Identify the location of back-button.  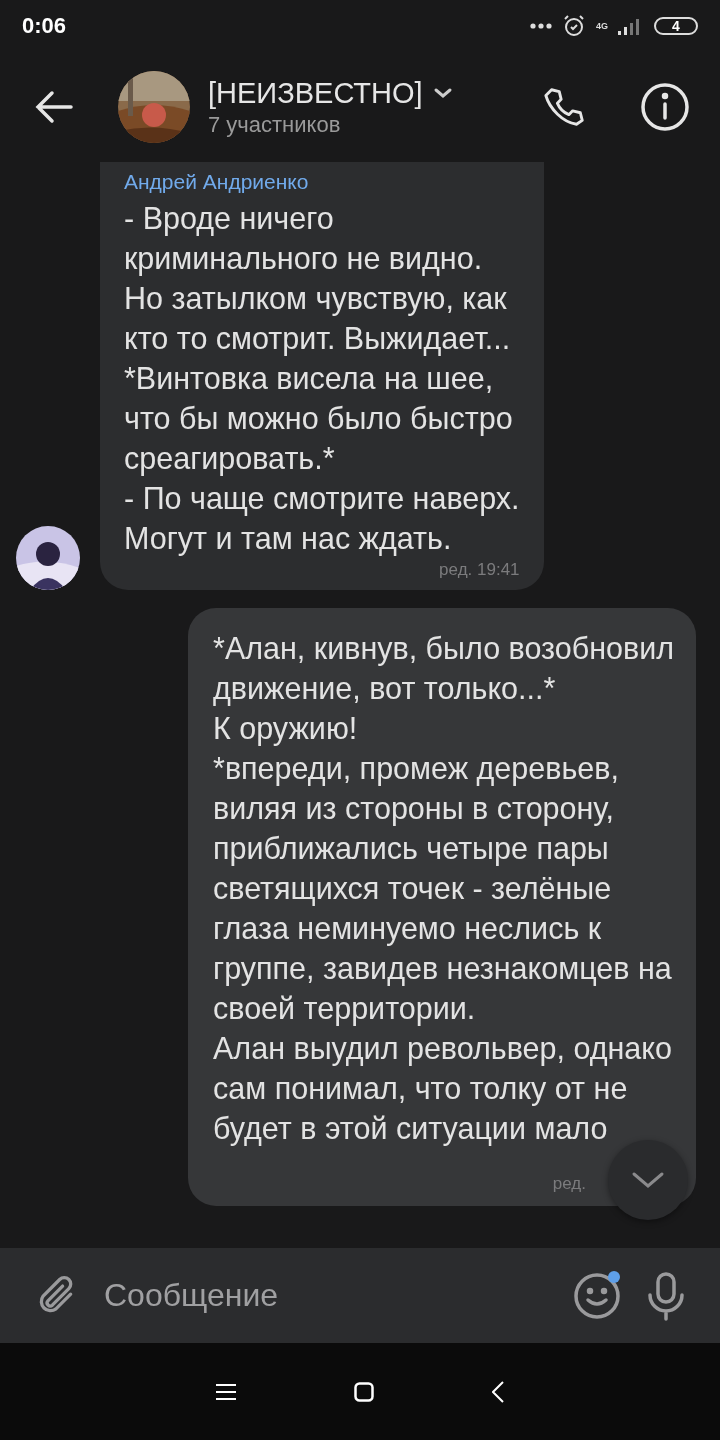
(54, 107).